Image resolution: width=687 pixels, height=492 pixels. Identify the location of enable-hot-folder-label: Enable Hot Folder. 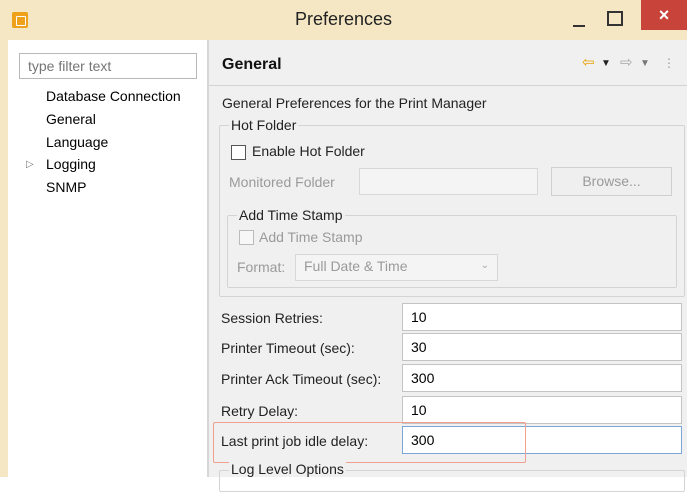
(308, 151).